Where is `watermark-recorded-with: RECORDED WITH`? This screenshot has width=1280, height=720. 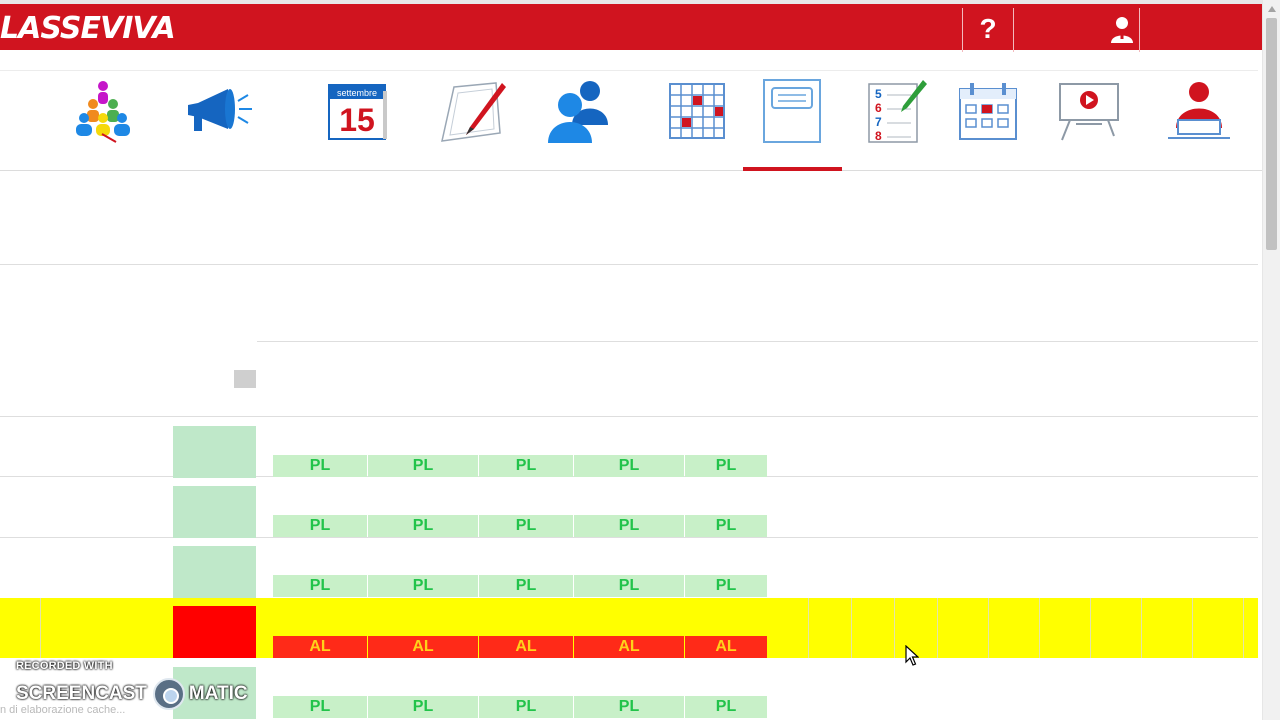
watermark-recorded-with: RECORDED WITH is located at coordinates (64, 666).